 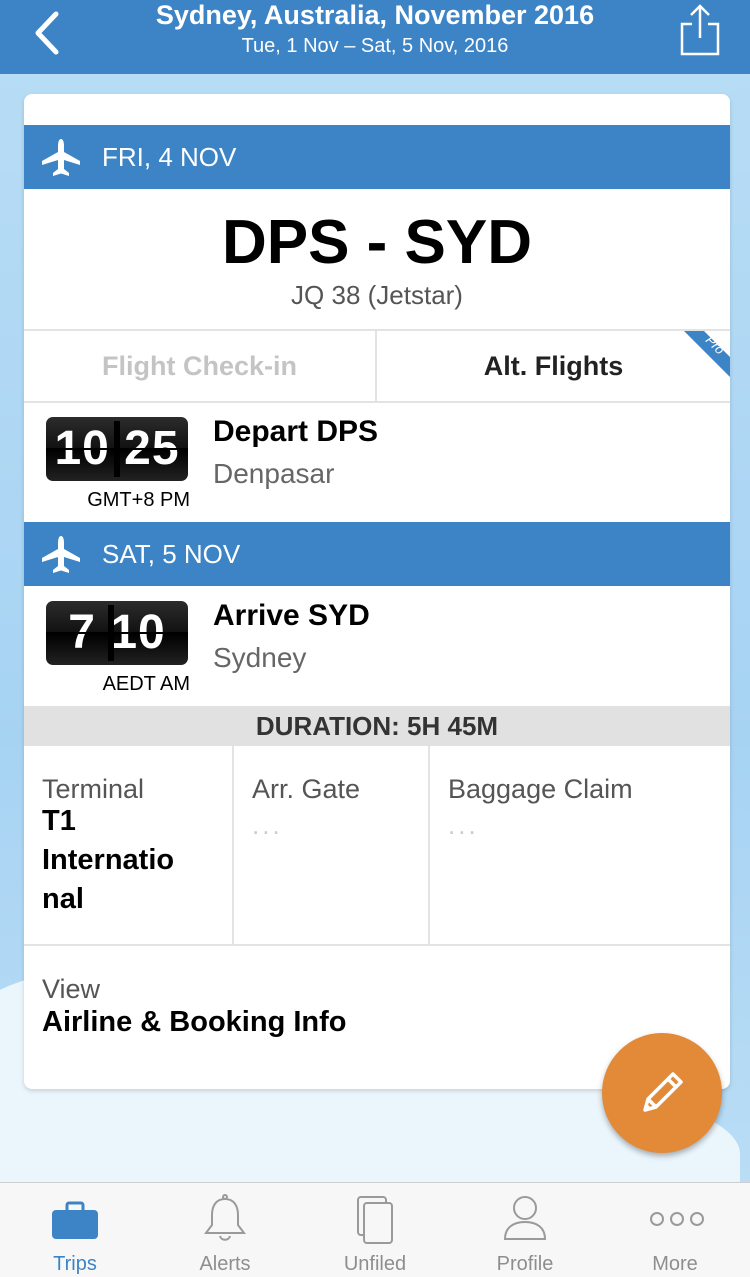 I want to click on flight-checkin-button: Flight Check-in, so click(x=199, y=366).